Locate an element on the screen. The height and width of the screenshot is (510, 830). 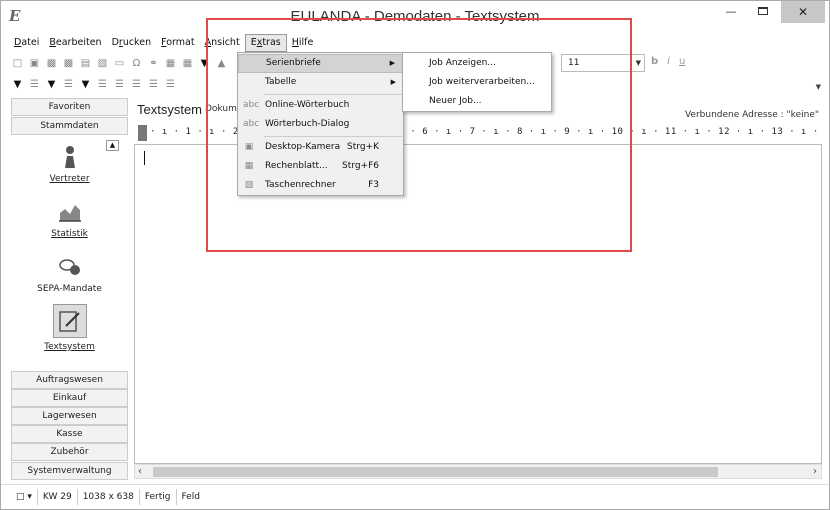
module-vertreter: Vertreter is located at coordinates (69, 164).